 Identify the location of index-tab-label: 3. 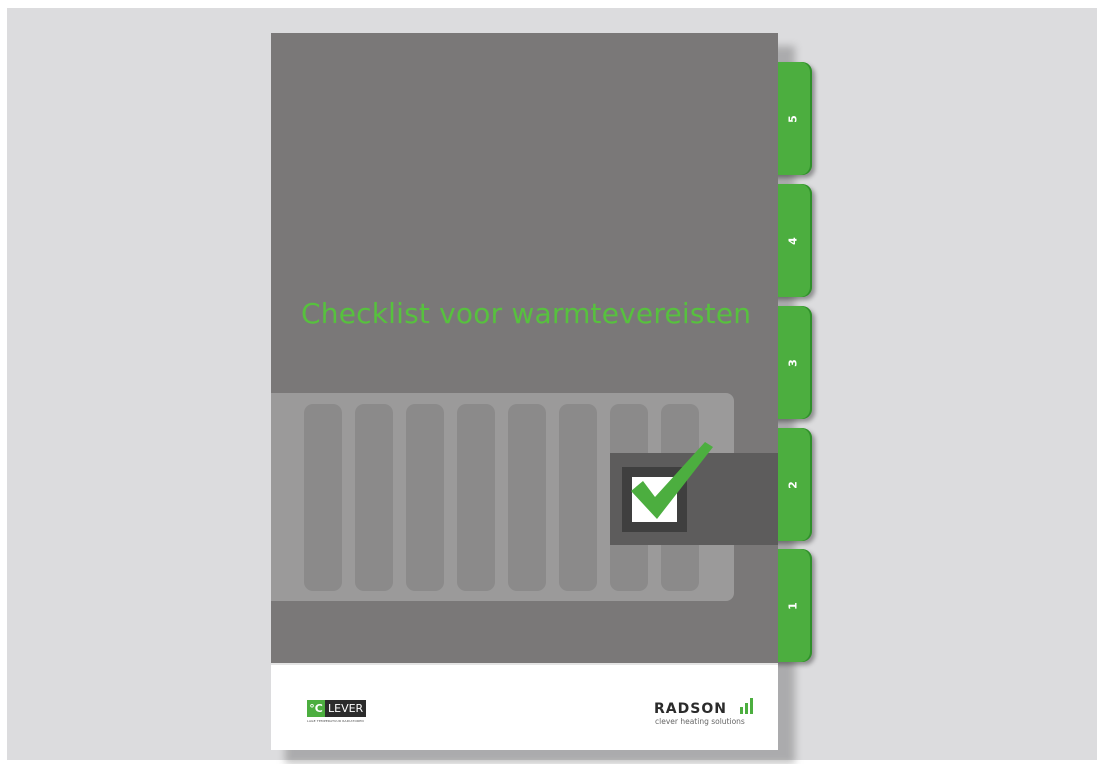
(793, 362).